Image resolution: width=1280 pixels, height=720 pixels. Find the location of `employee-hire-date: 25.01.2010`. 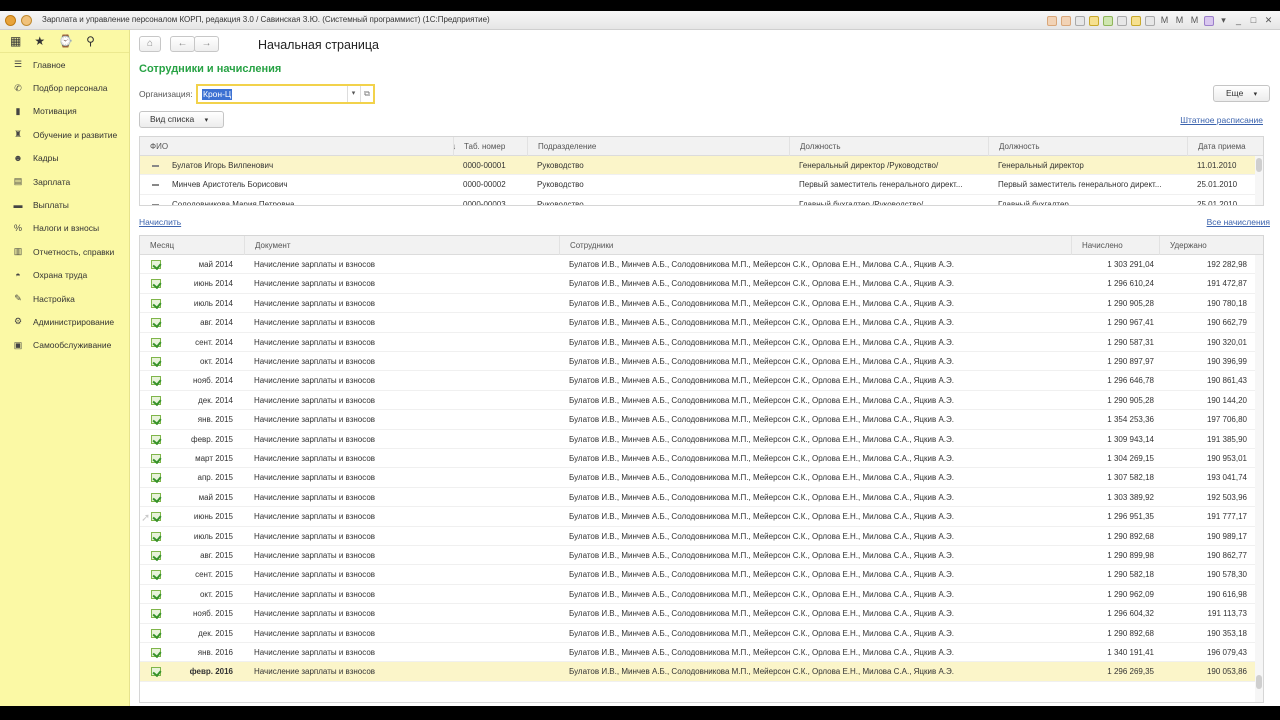

employee-hire-date: 25.01.2010 is located at coordinates (1217, 202).